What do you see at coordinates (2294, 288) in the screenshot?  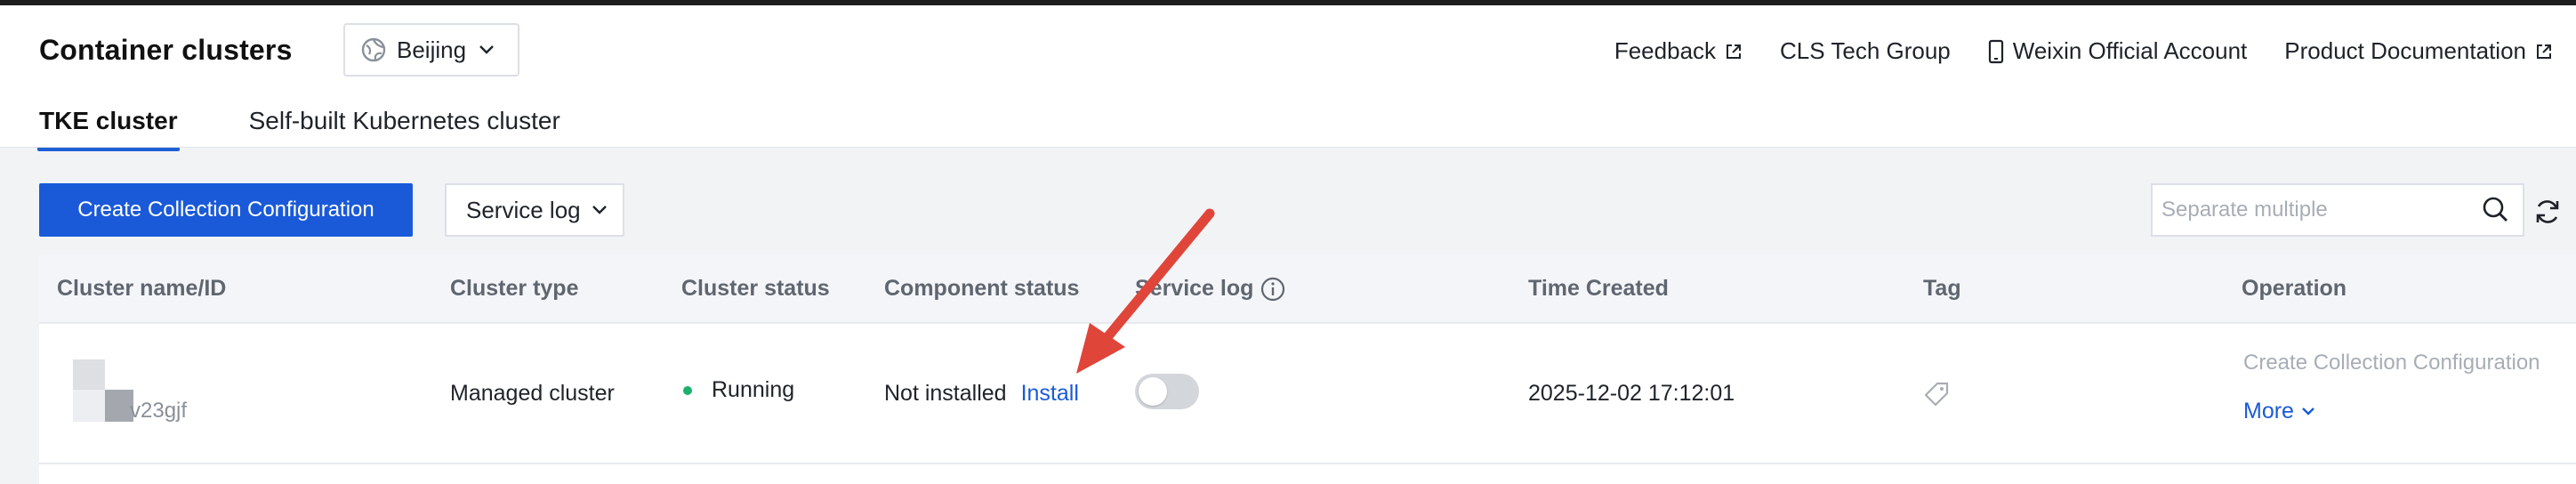 I see `col-operation: Operation` at bounding box center [2294, 288].